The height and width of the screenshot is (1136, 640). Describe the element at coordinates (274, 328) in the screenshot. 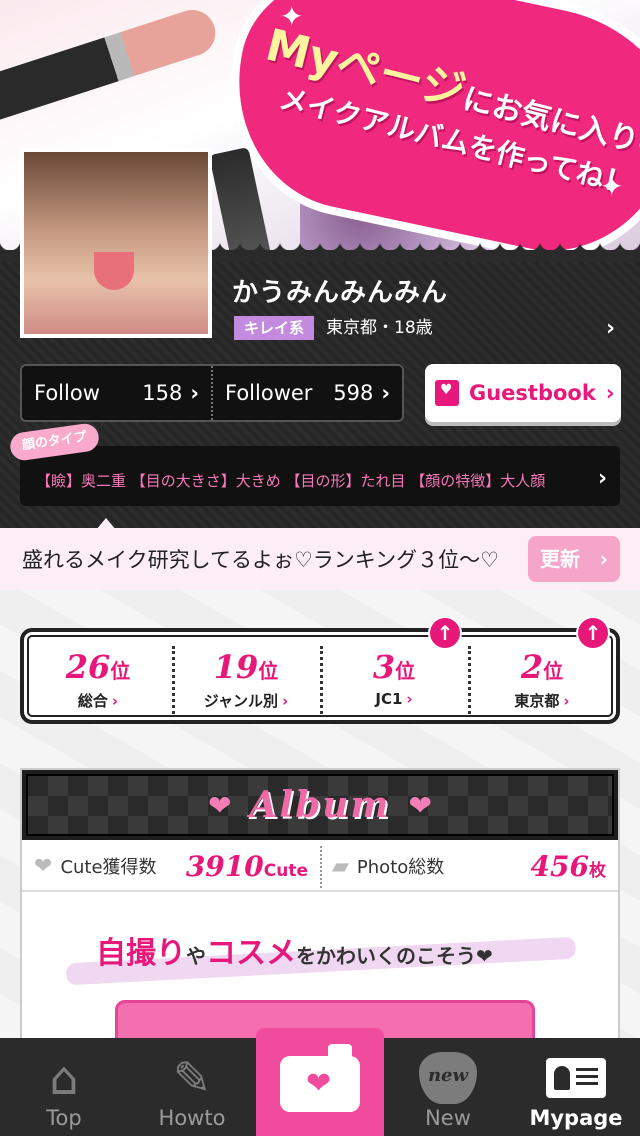

I see `style-tag: キレイ系` at that location.